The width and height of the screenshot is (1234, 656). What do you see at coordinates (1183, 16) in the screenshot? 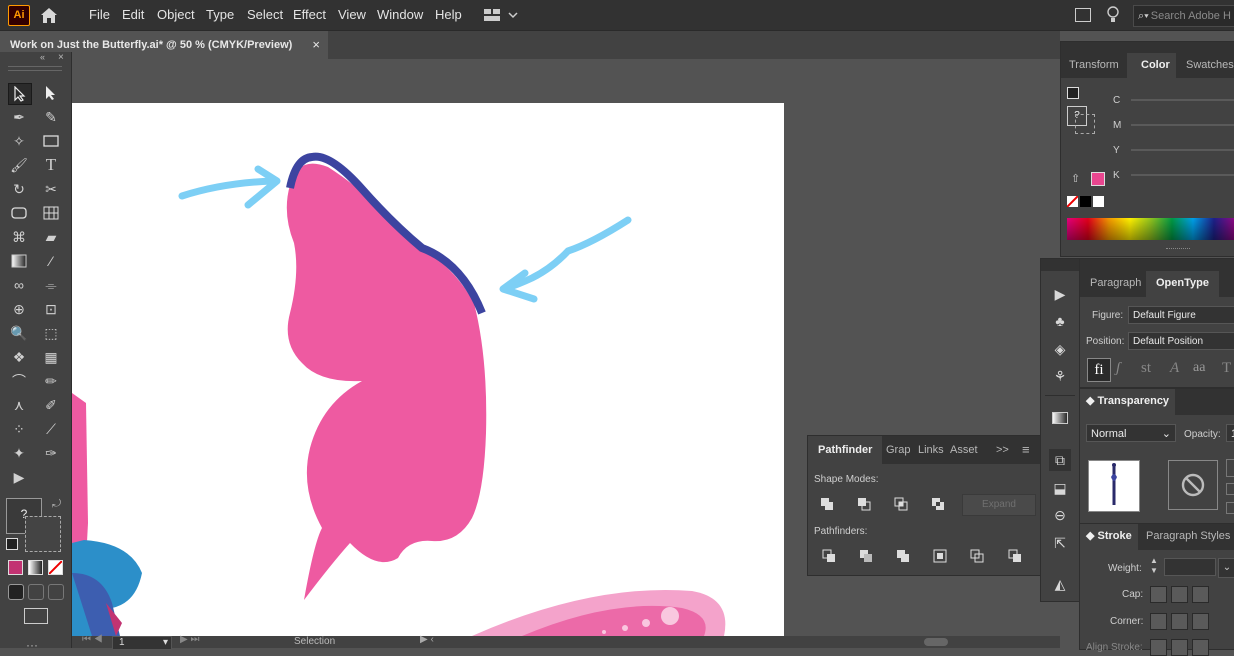
I see `search-field: ⌕▾ Search Adobe H` at bounding box center [1183, 16].